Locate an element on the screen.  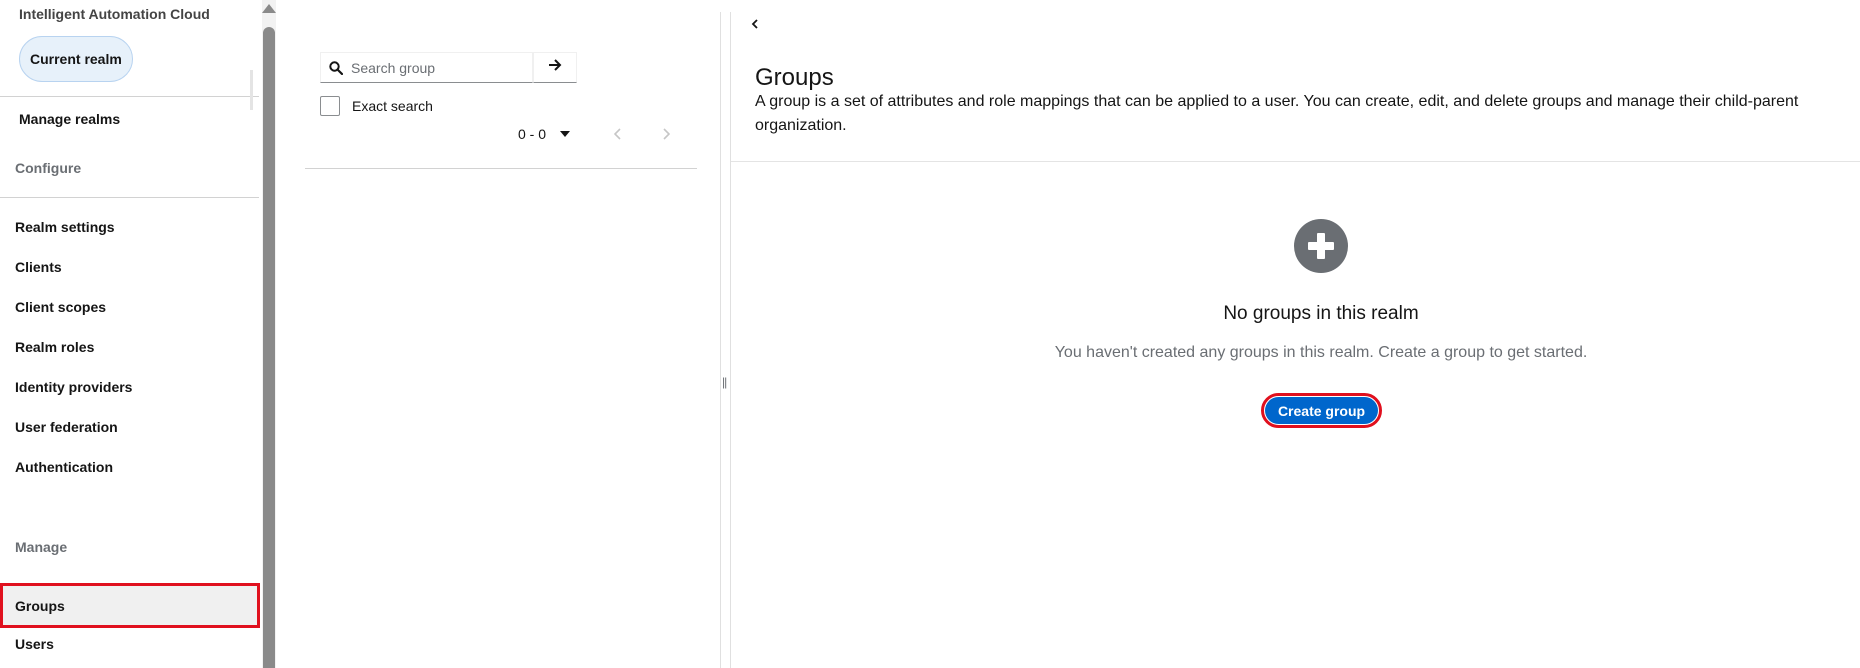
pagination-toggle: 0 - 0 is located at coordinates (544, 134).